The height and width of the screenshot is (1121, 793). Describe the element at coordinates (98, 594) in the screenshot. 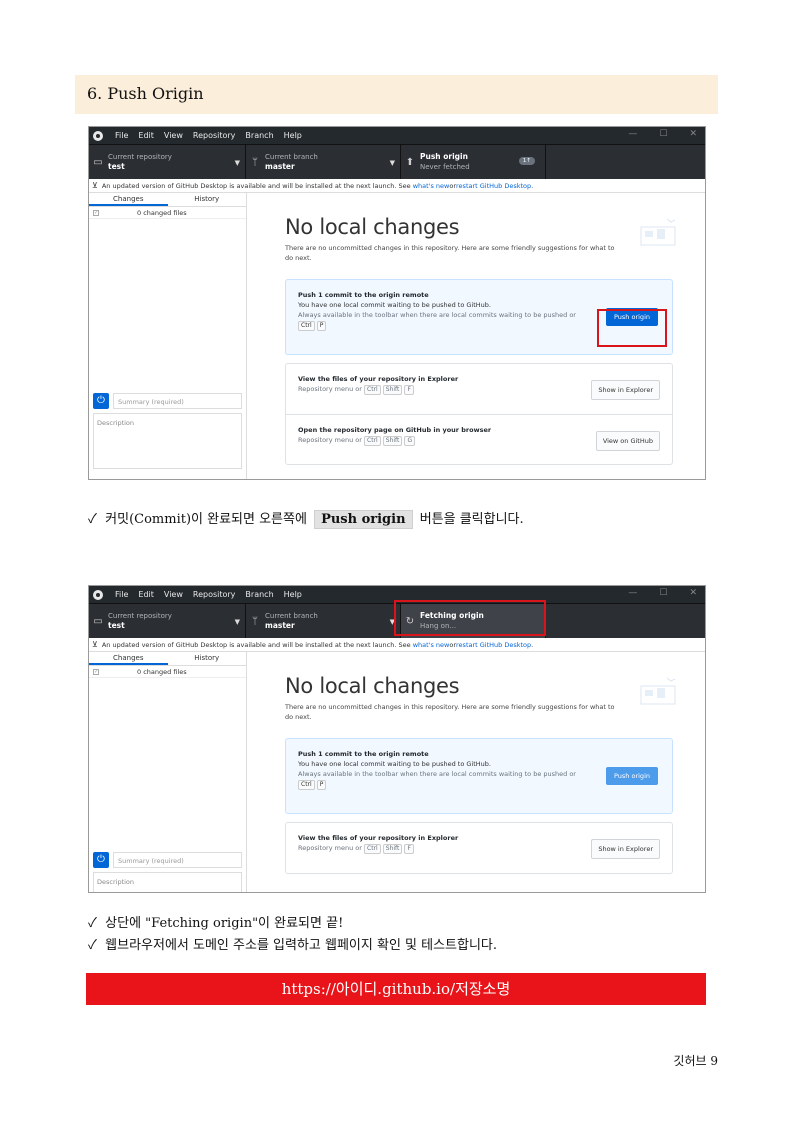

I see `github-logo-icon` at that location.